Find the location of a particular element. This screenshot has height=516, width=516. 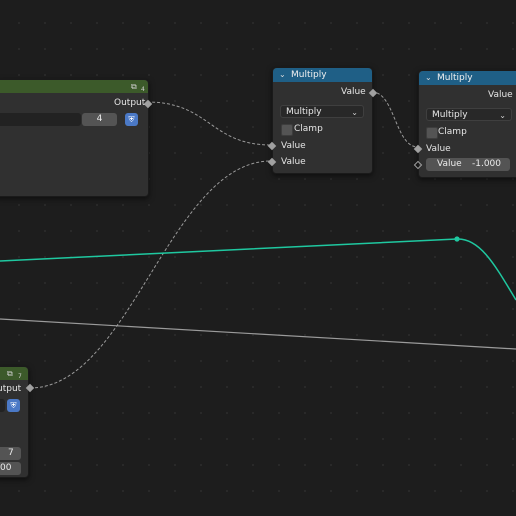

math-node-multiply-2-header: ⌄ Multiply is located at coordinates (467, 78).